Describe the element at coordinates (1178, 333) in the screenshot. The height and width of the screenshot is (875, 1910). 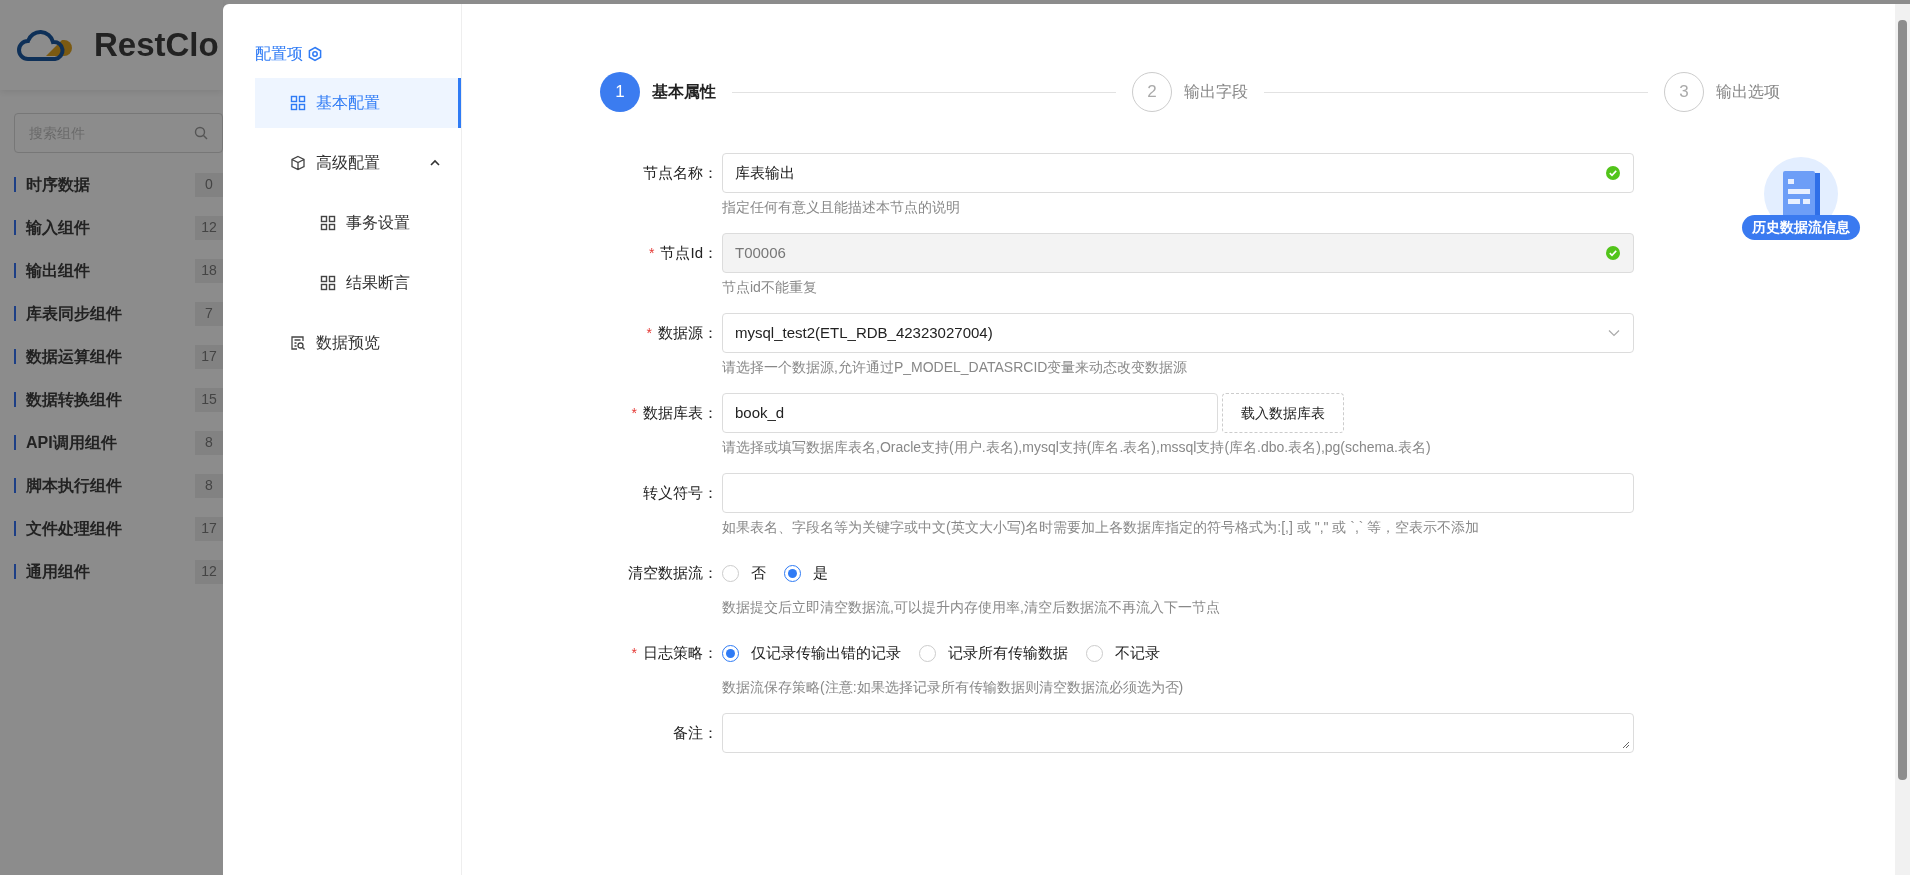
I see `select-field: mysql_test2(ETL_RDB_42323027004)` at that location.